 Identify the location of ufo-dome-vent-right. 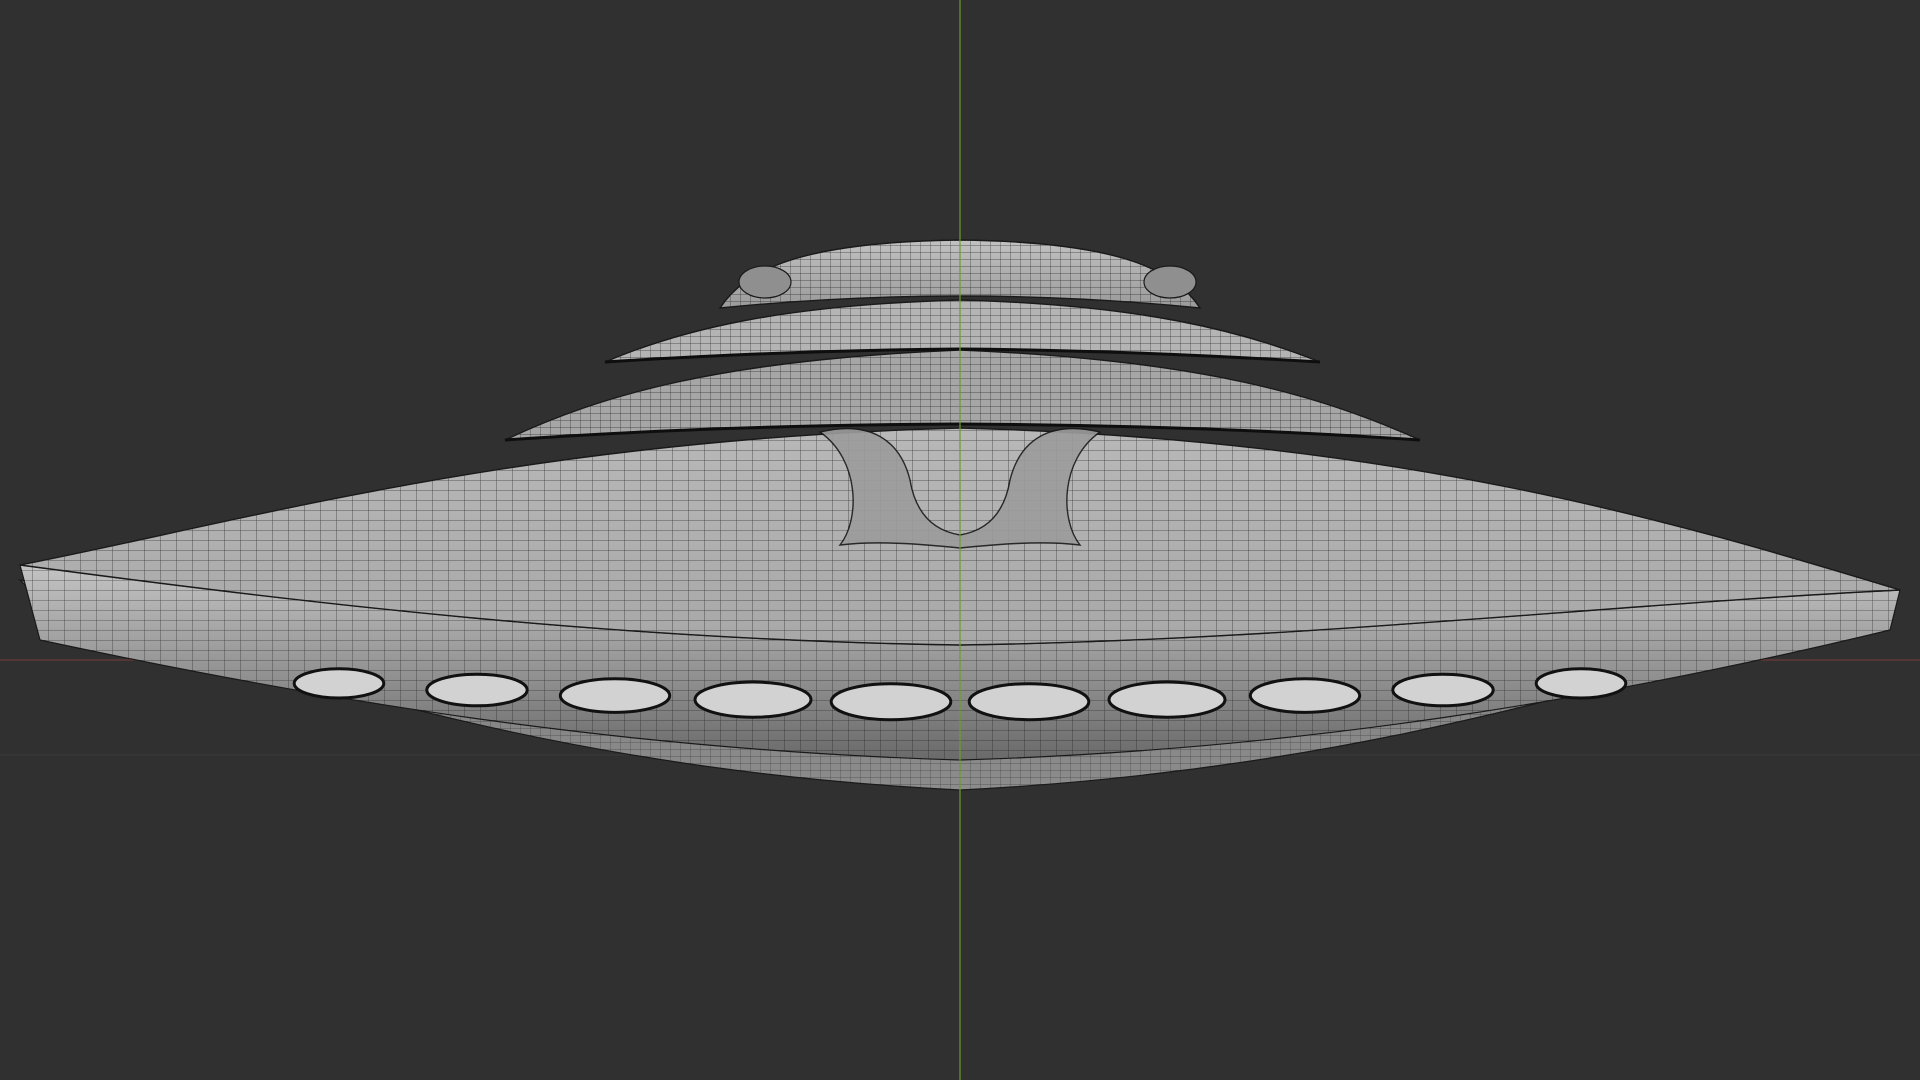
(1170, 282).